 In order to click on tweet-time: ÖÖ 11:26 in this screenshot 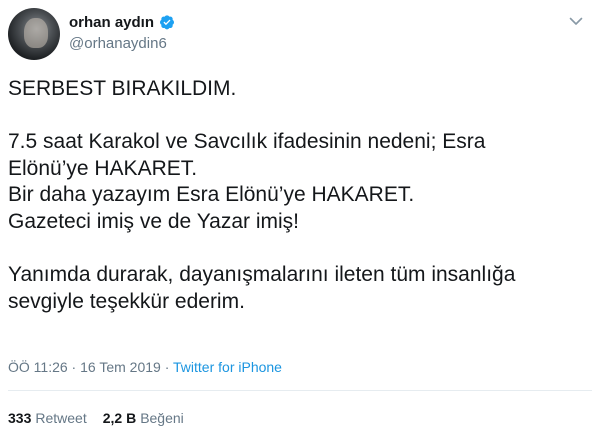, I will do `click(38, 367)`.